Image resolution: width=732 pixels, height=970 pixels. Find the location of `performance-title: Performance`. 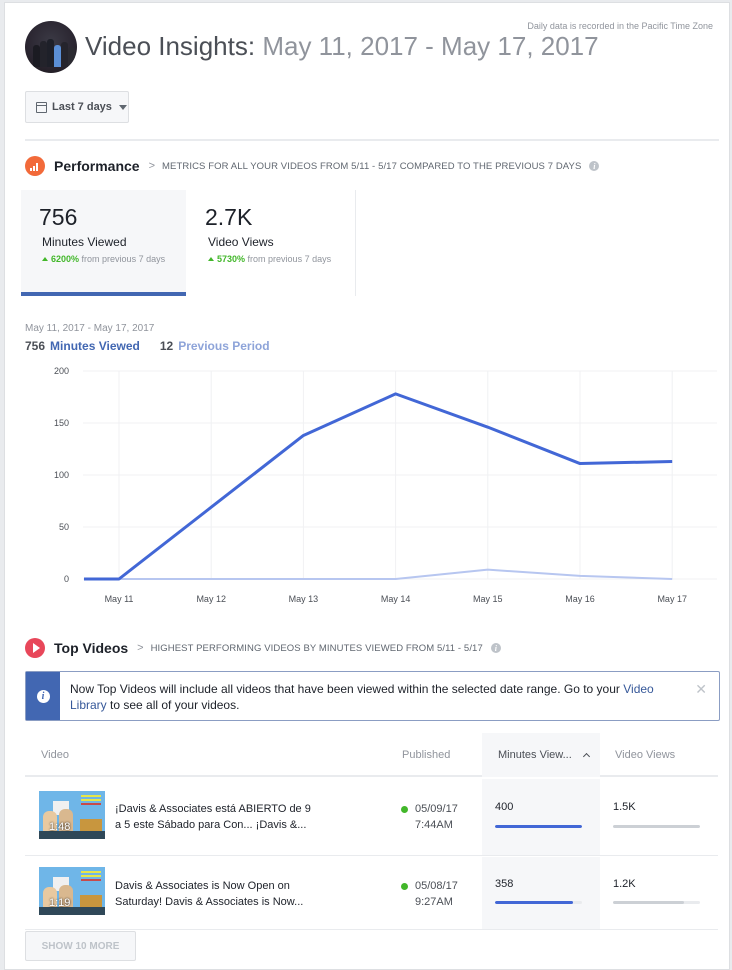

performance-title: Performance is located at coordinates (97, 166).